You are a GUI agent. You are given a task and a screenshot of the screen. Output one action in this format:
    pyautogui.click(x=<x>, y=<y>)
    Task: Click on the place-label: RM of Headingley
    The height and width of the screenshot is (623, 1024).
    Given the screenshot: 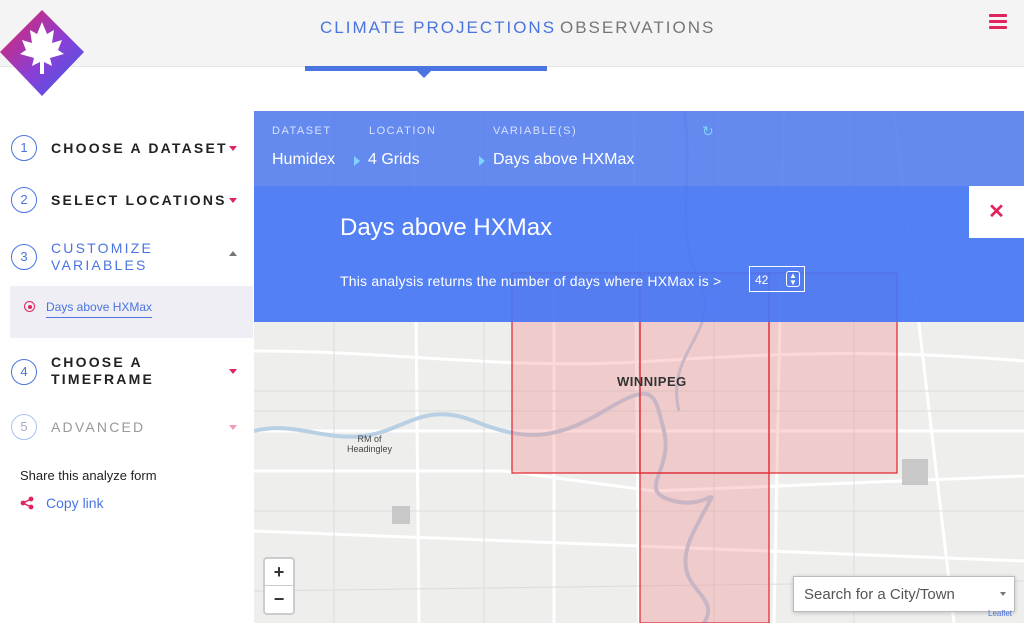 What is the action you would take?
    pyautogui.click(x=369, y=444)
    